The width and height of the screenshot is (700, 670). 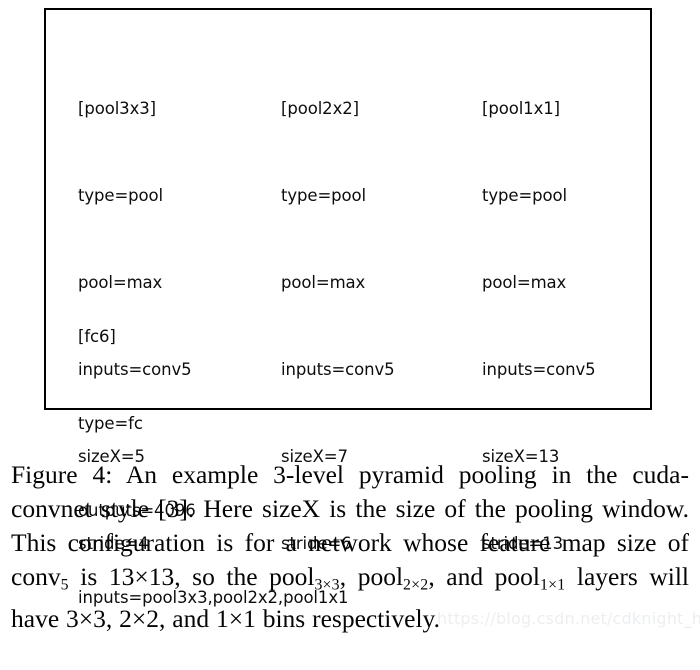 What do you see at coordinates (539, 369) in the screenshot?
I see `config-line-inputs: inputs=conv5` at bounding box center [539, 369].